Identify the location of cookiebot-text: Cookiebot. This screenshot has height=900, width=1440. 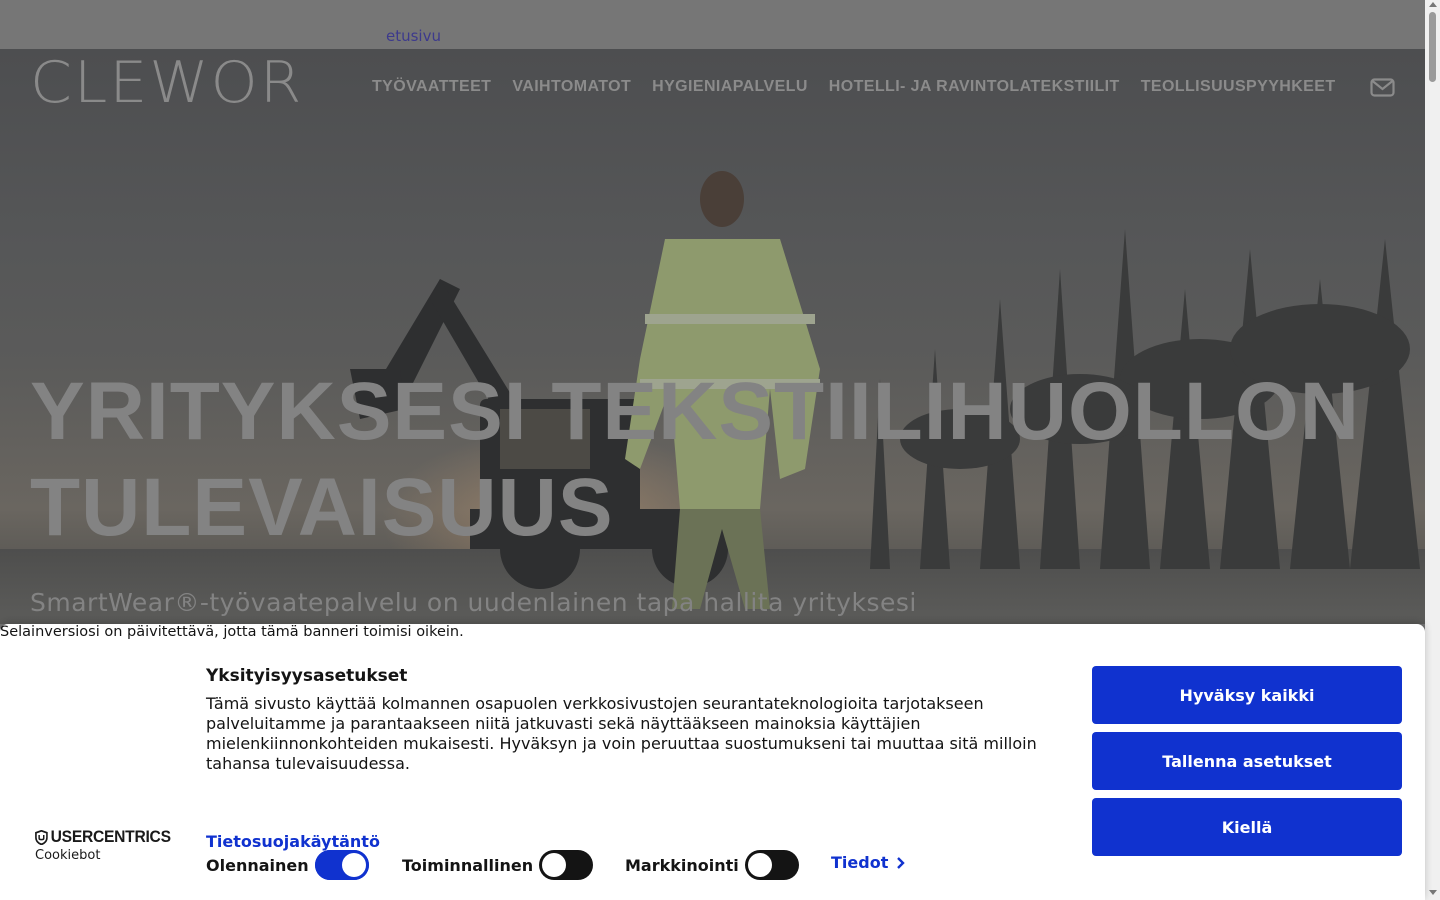
(68, 855).